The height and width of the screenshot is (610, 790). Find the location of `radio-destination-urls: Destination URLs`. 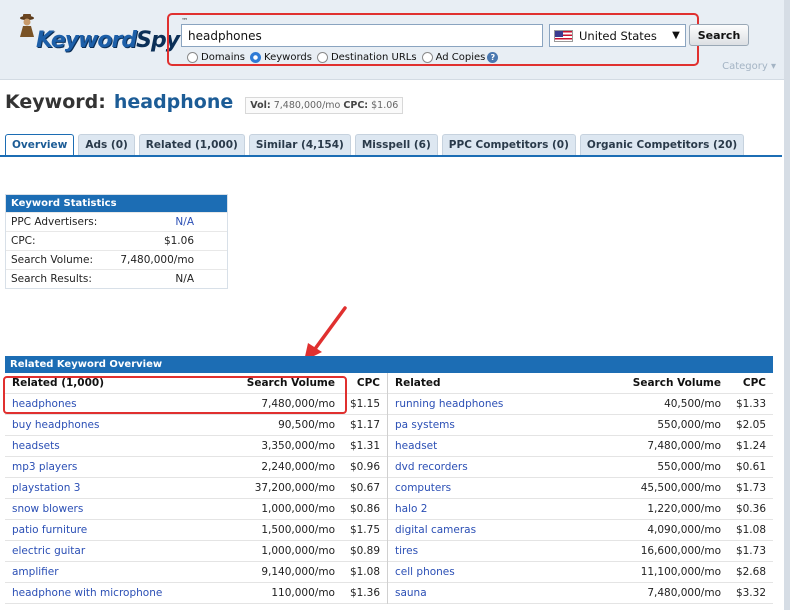

radio-destination-urls: Destination URLs is located at coordinates (366, 57).